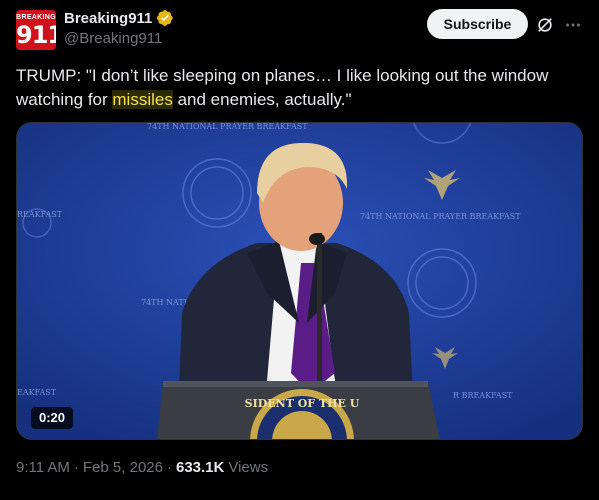  I want to click on post-meta: 9:11 AM · Feb 5, 2026 · 633.1K Views, so click(142, 467).